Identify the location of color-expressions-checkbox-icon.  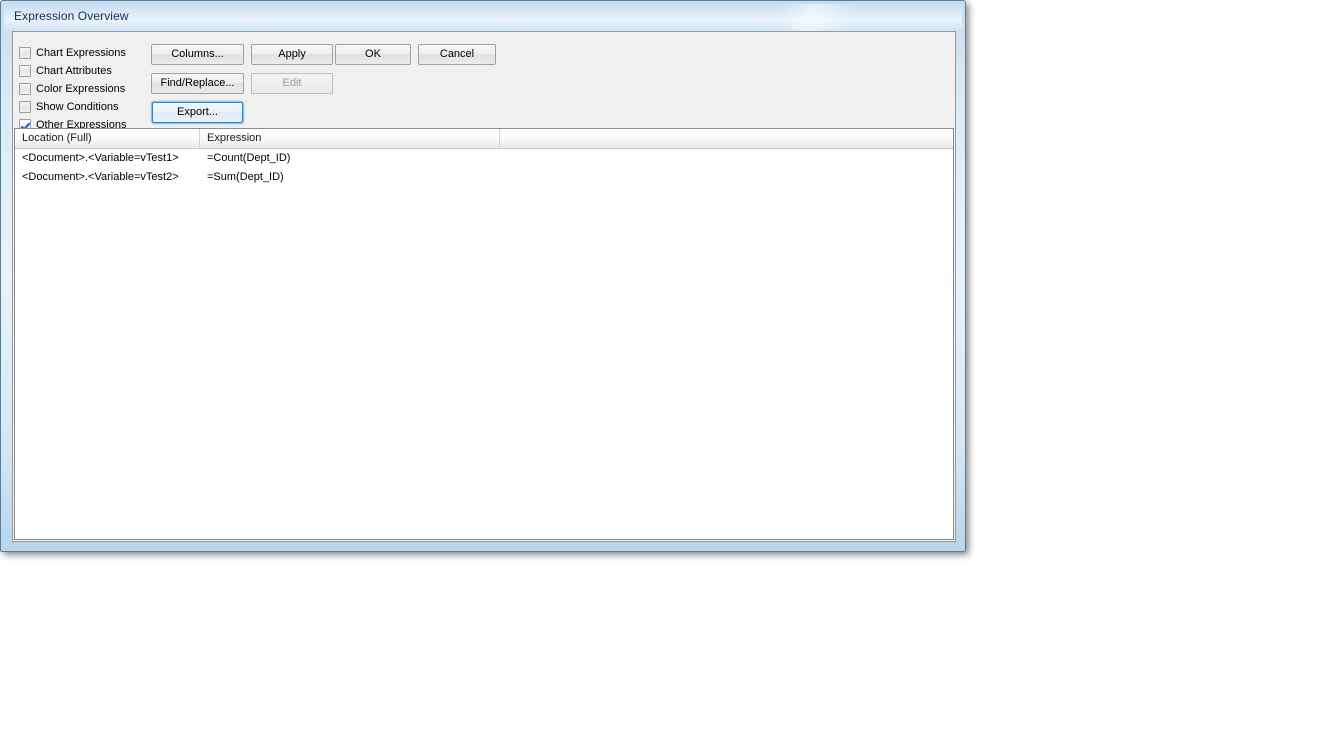
(25, 89).